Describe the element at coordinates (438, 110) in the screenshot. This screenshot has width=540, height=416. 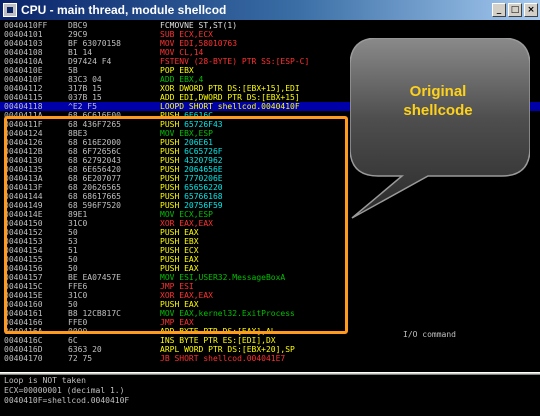
I see `callout-line-2: shellcode` at that location.